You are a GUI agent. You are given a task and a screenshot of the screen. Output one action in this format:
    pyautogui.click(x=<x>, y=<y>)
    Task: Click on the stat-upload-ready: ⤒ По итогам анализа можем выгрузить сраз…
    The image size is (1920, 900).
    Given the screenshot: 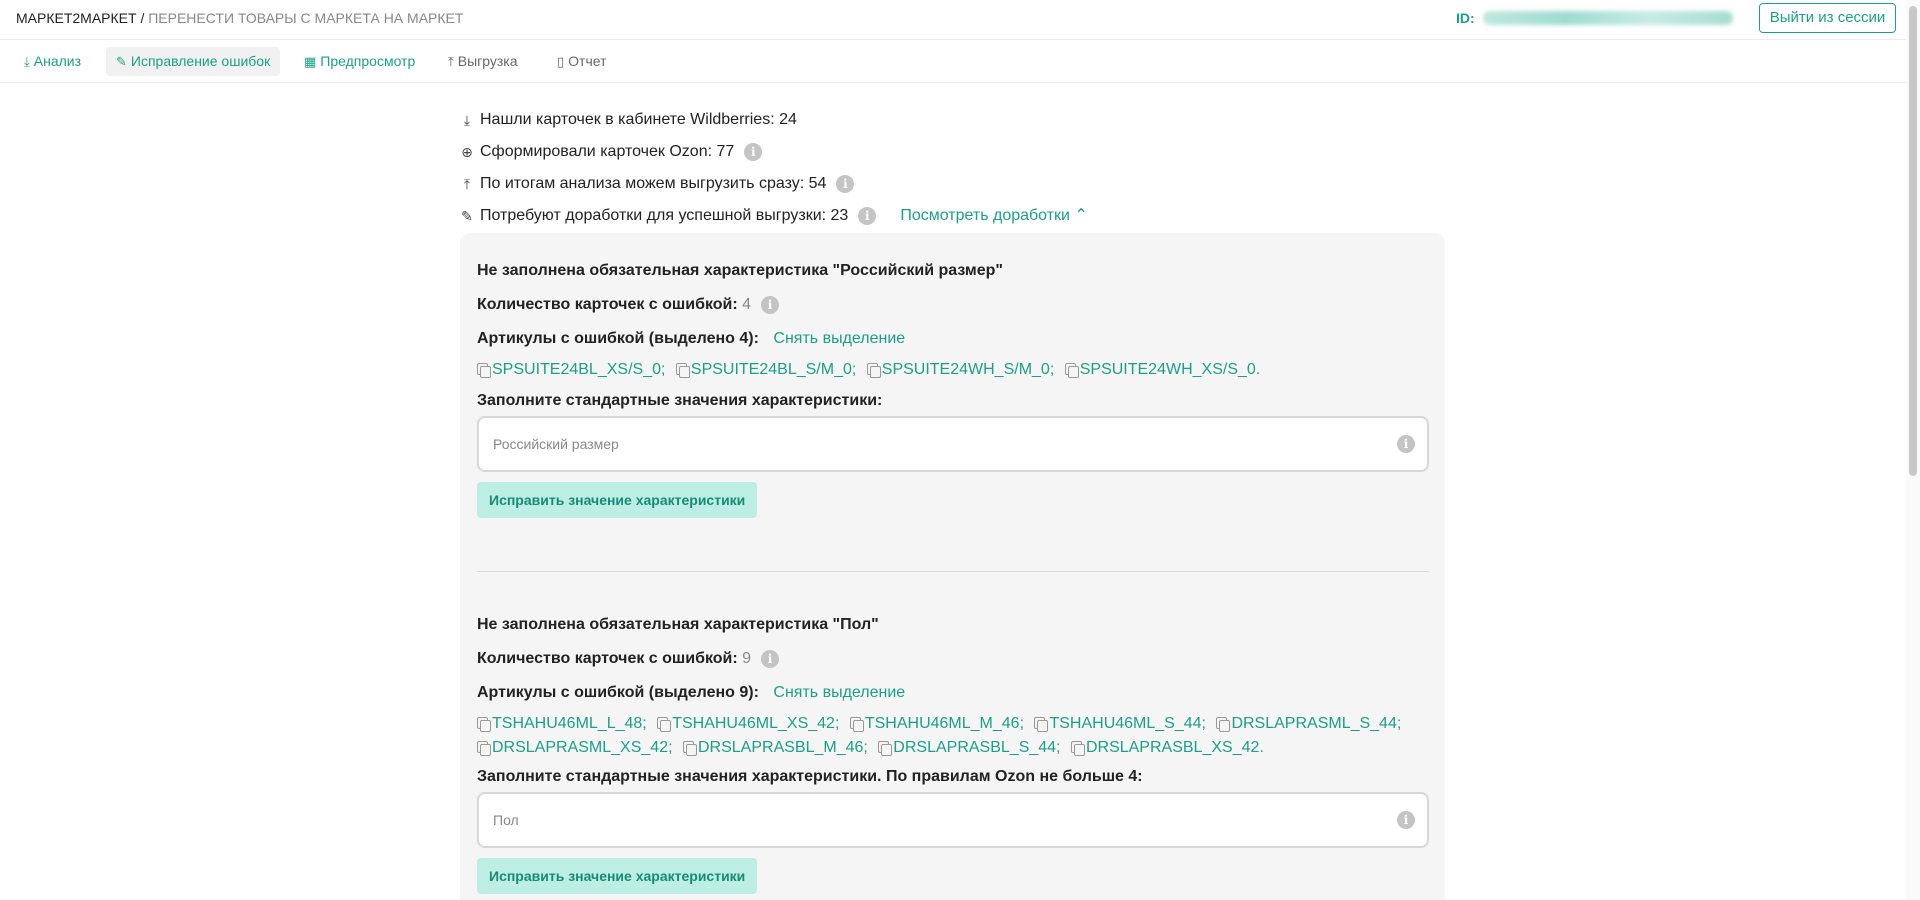 What is the action you would take?
    pyautogui.click(x=774, y=184)
    